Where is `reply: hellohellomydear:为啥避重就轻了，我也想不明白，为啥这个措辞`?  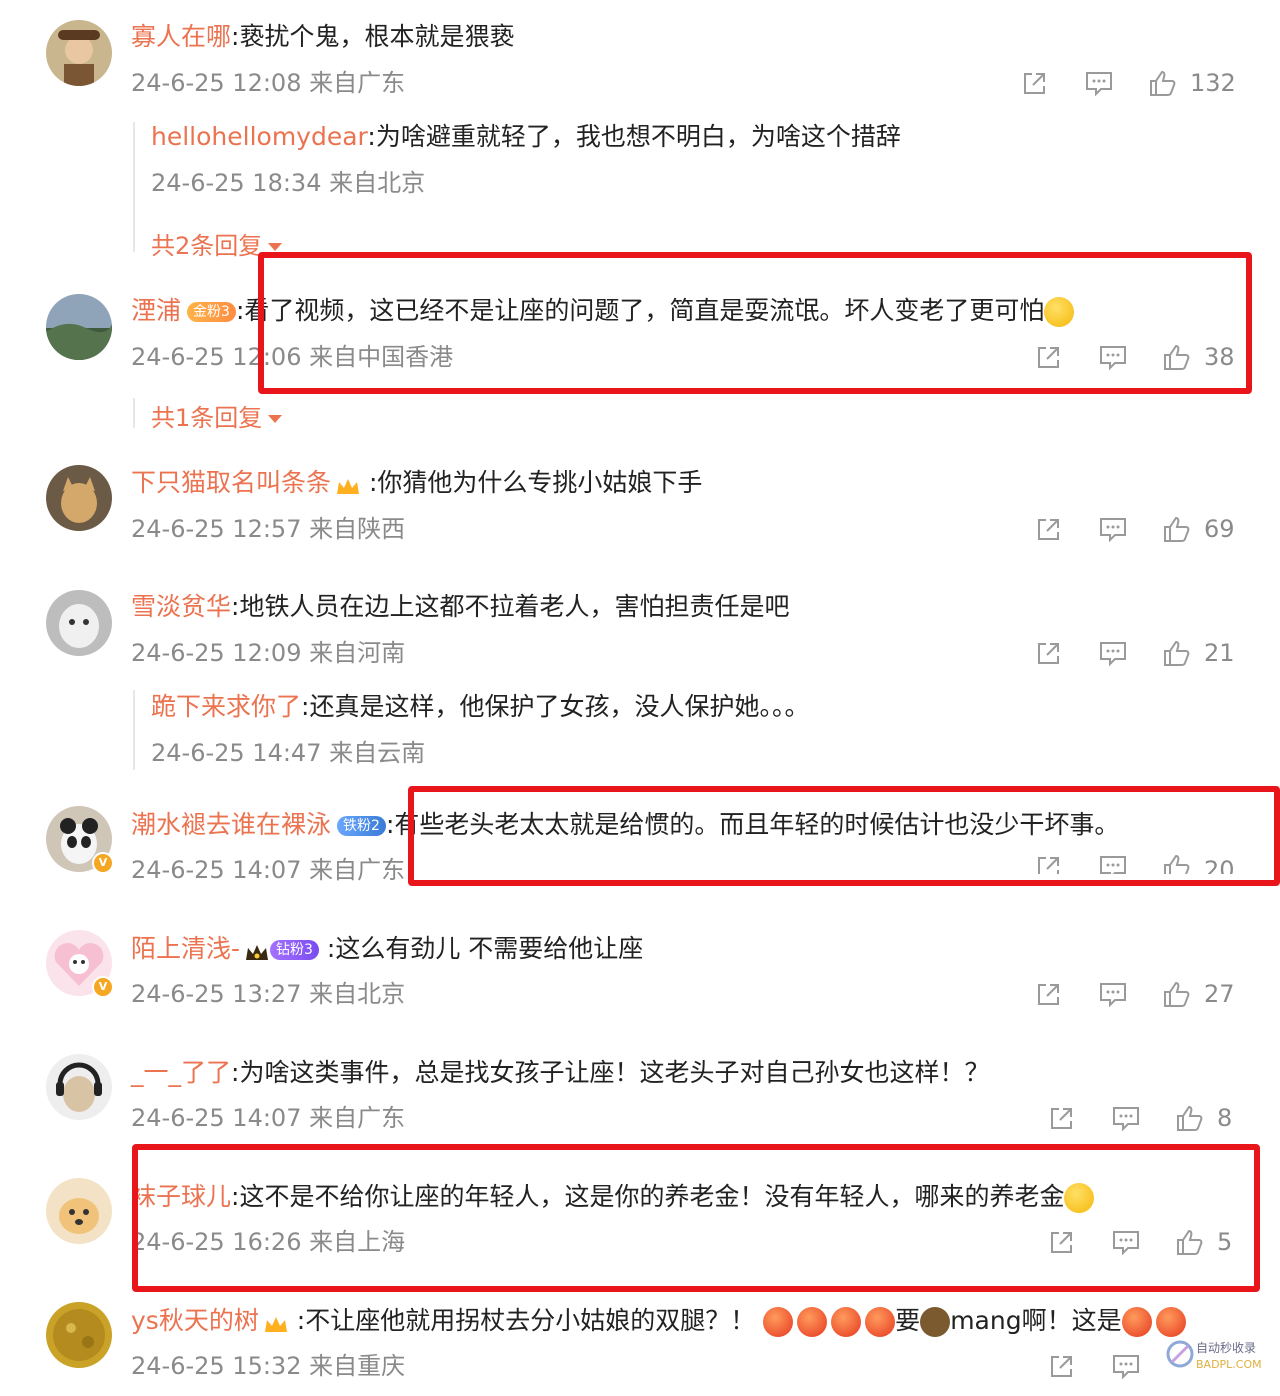 reply: hellohellomydear:为啥避重就轻了，我也想不明白，为啥这个措辞 is located at coordinates (526, 137).